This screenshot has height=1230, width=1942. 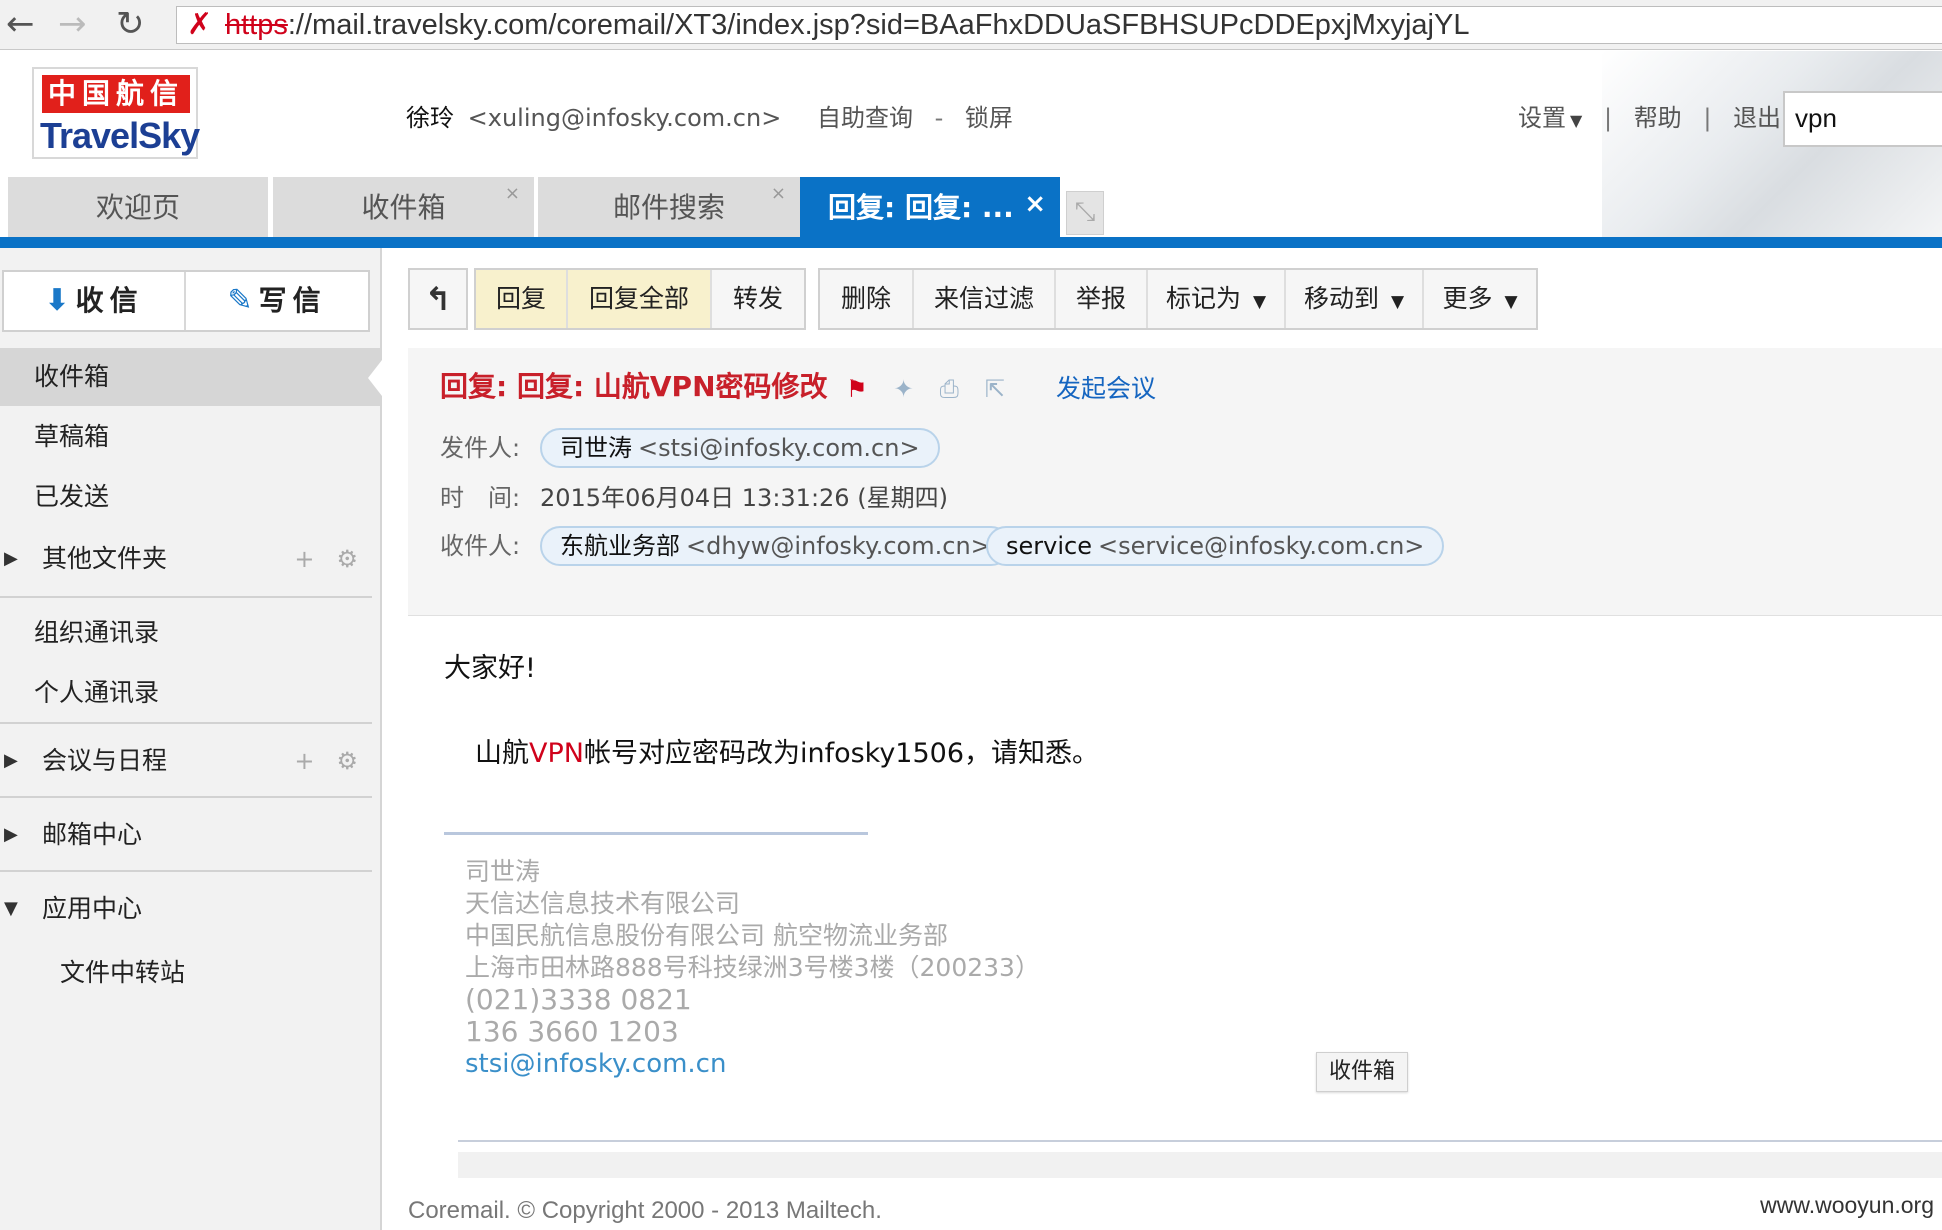 What do you see at coordinates (706, 935) in the screenshot?
I see `signature-company: 中国民航信息股份有限公司 航空物流业务部` at bounding box center [706, 935].